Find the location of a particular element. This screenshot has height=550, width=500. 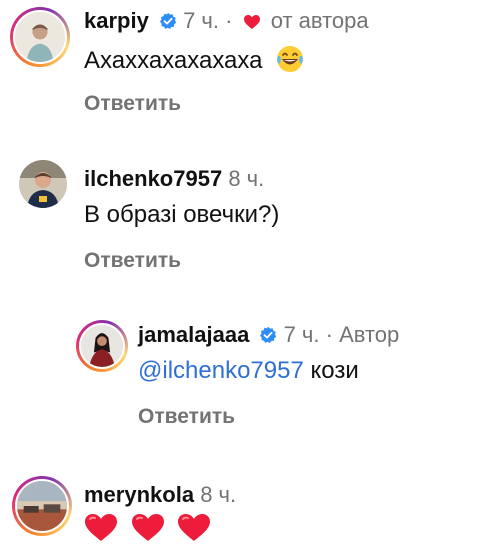

heart-icon is located at coordinates (252, 23).